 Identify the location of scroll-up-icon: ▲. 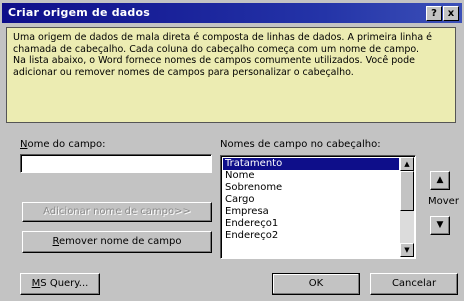
(407, 164).